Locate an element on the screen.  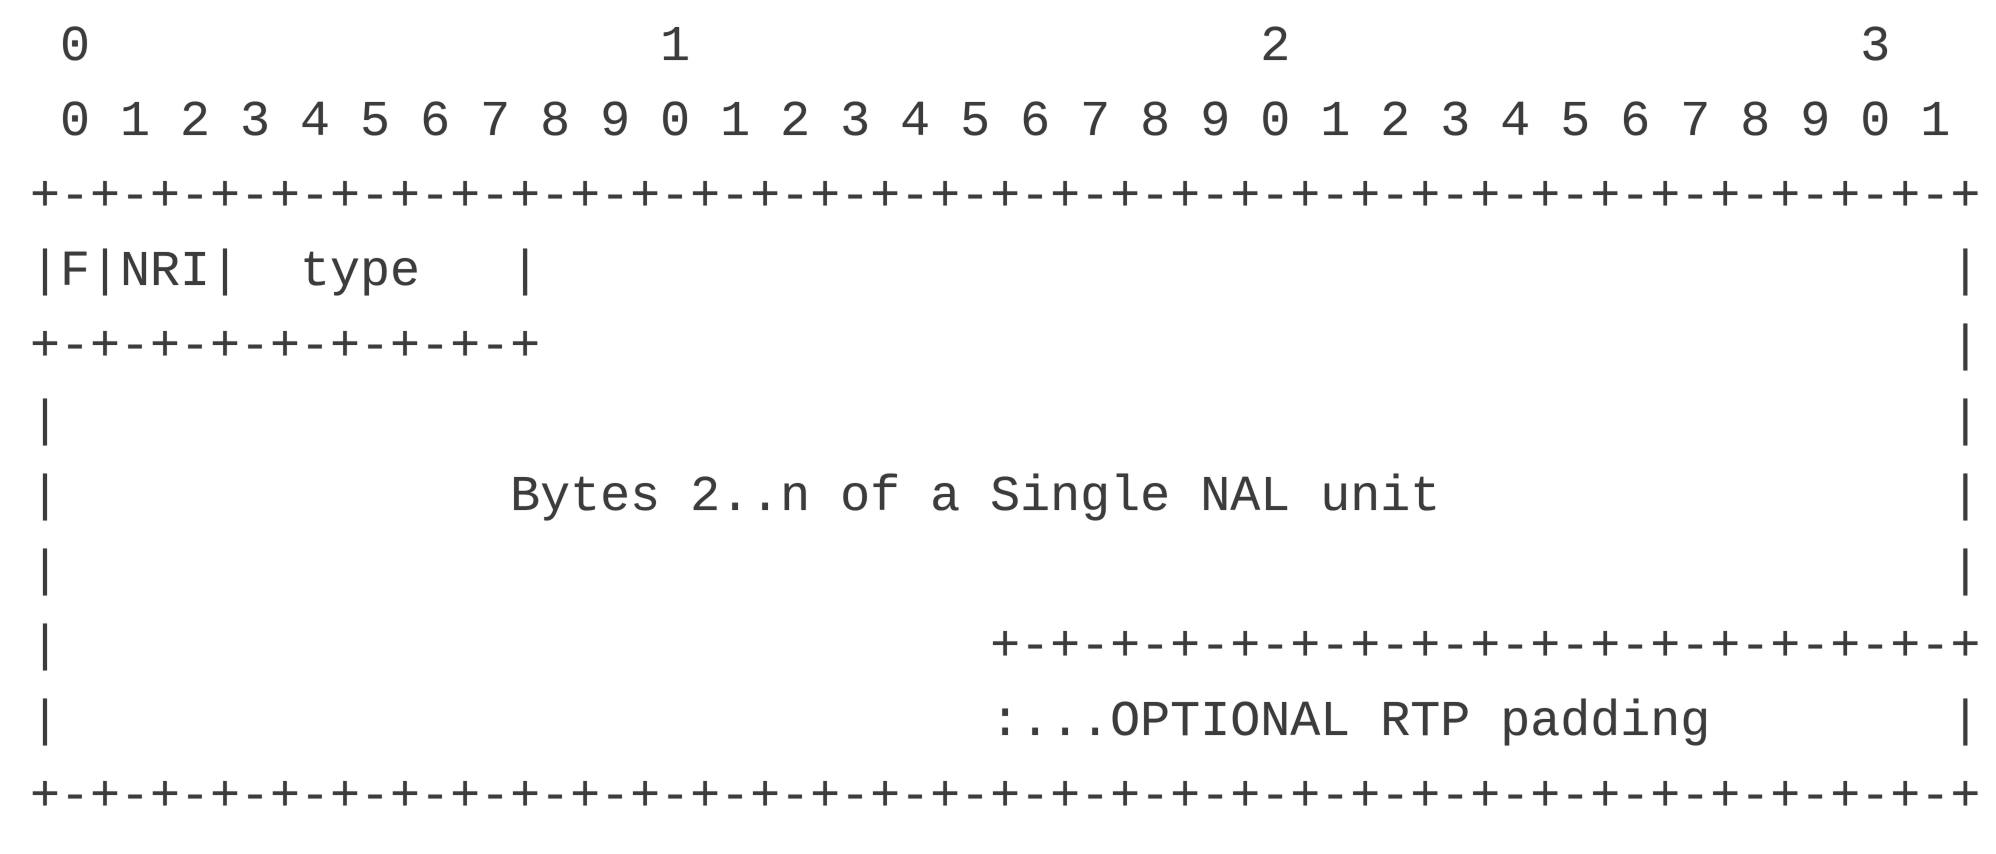
payload-label-row: | Bytes 2..n of a Single NAL unit | is located at coordinates (1005, 497).